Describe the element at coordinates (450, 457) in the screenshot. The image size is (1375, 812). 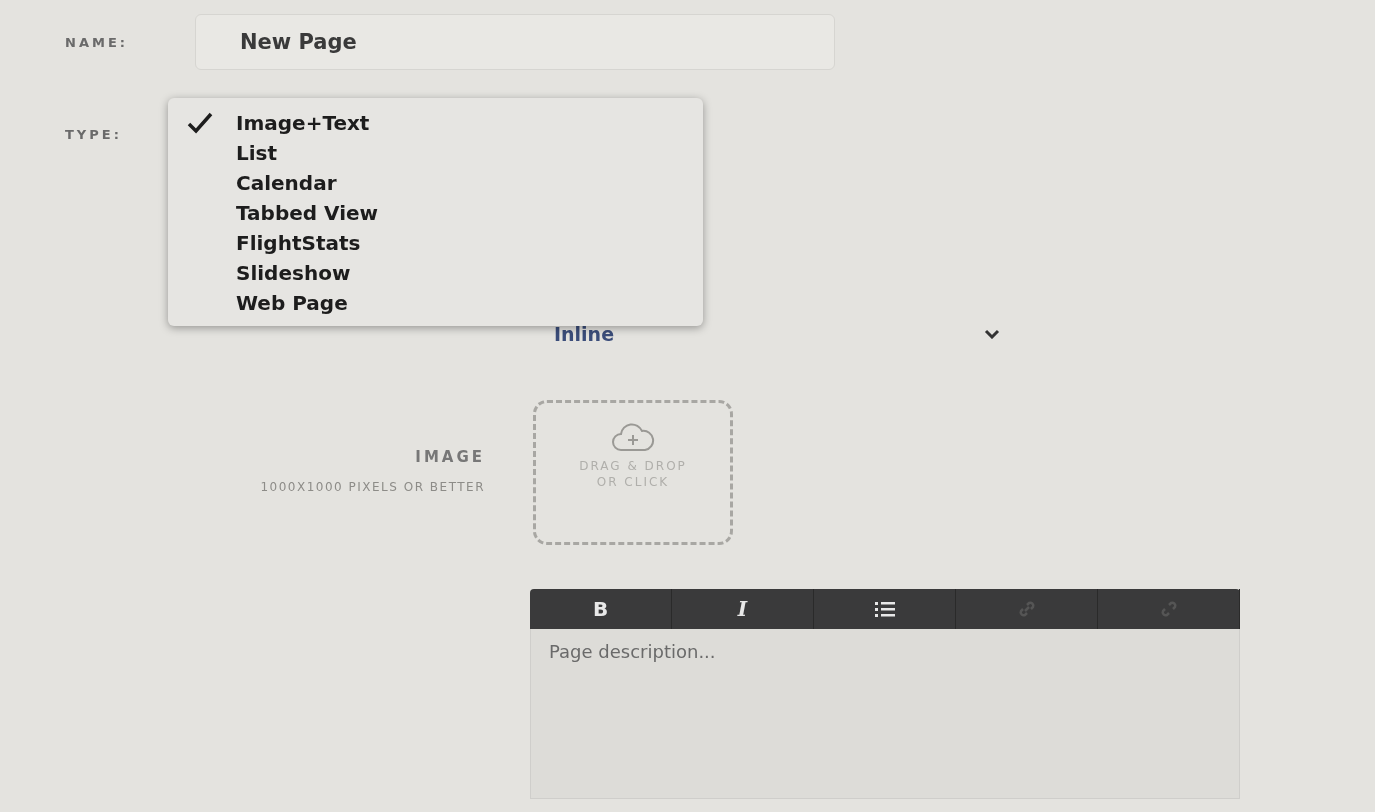
I see `field-label: IMAGE` at that location.